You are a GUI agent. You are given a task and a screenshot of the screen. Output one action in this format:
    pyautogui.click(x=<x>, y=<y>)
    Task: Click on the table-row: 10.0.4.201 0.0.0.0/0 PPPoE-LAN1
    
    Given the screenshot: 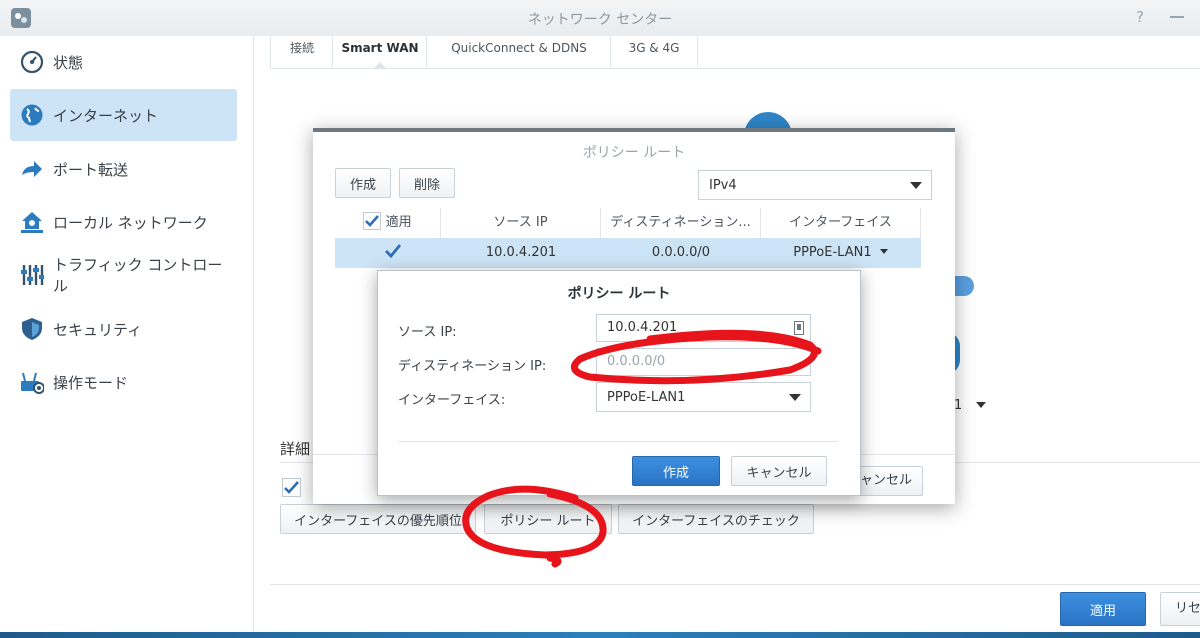 What is the action you would take?
    pyautogui.click(x=628, y=253)
    